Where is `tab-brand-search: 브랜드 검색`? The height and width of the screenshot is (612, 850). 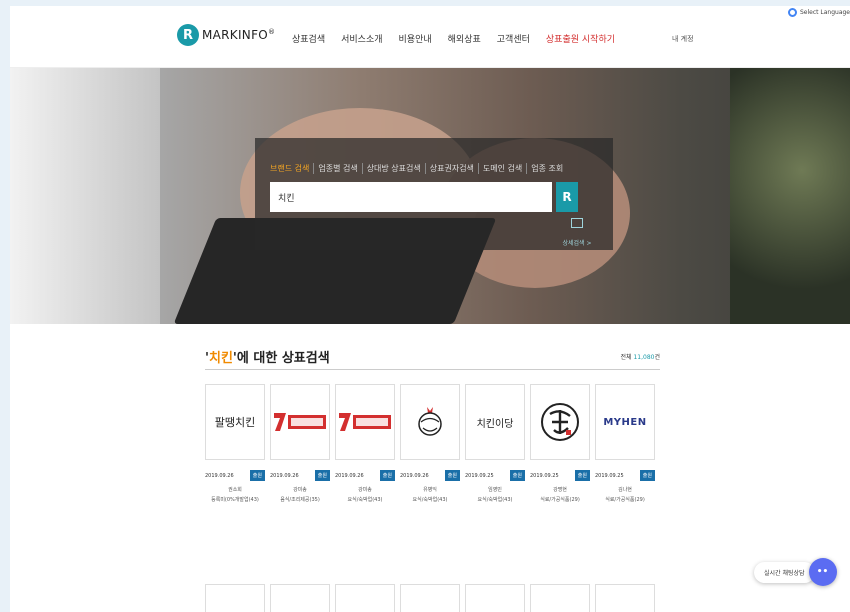 tab-brand-search: 브랜드 검색 is located at coordinates (292, 168).